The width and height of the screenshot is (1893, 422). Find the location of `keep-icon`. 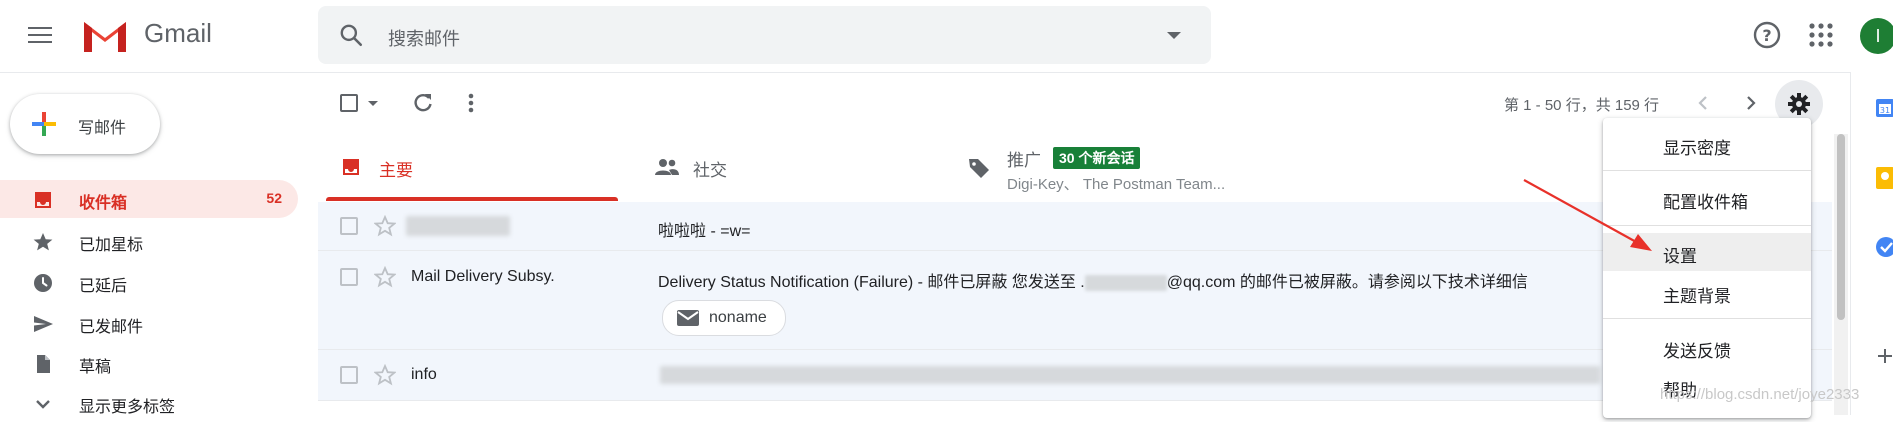

keep-icon is located at coordinates (1884, 178).